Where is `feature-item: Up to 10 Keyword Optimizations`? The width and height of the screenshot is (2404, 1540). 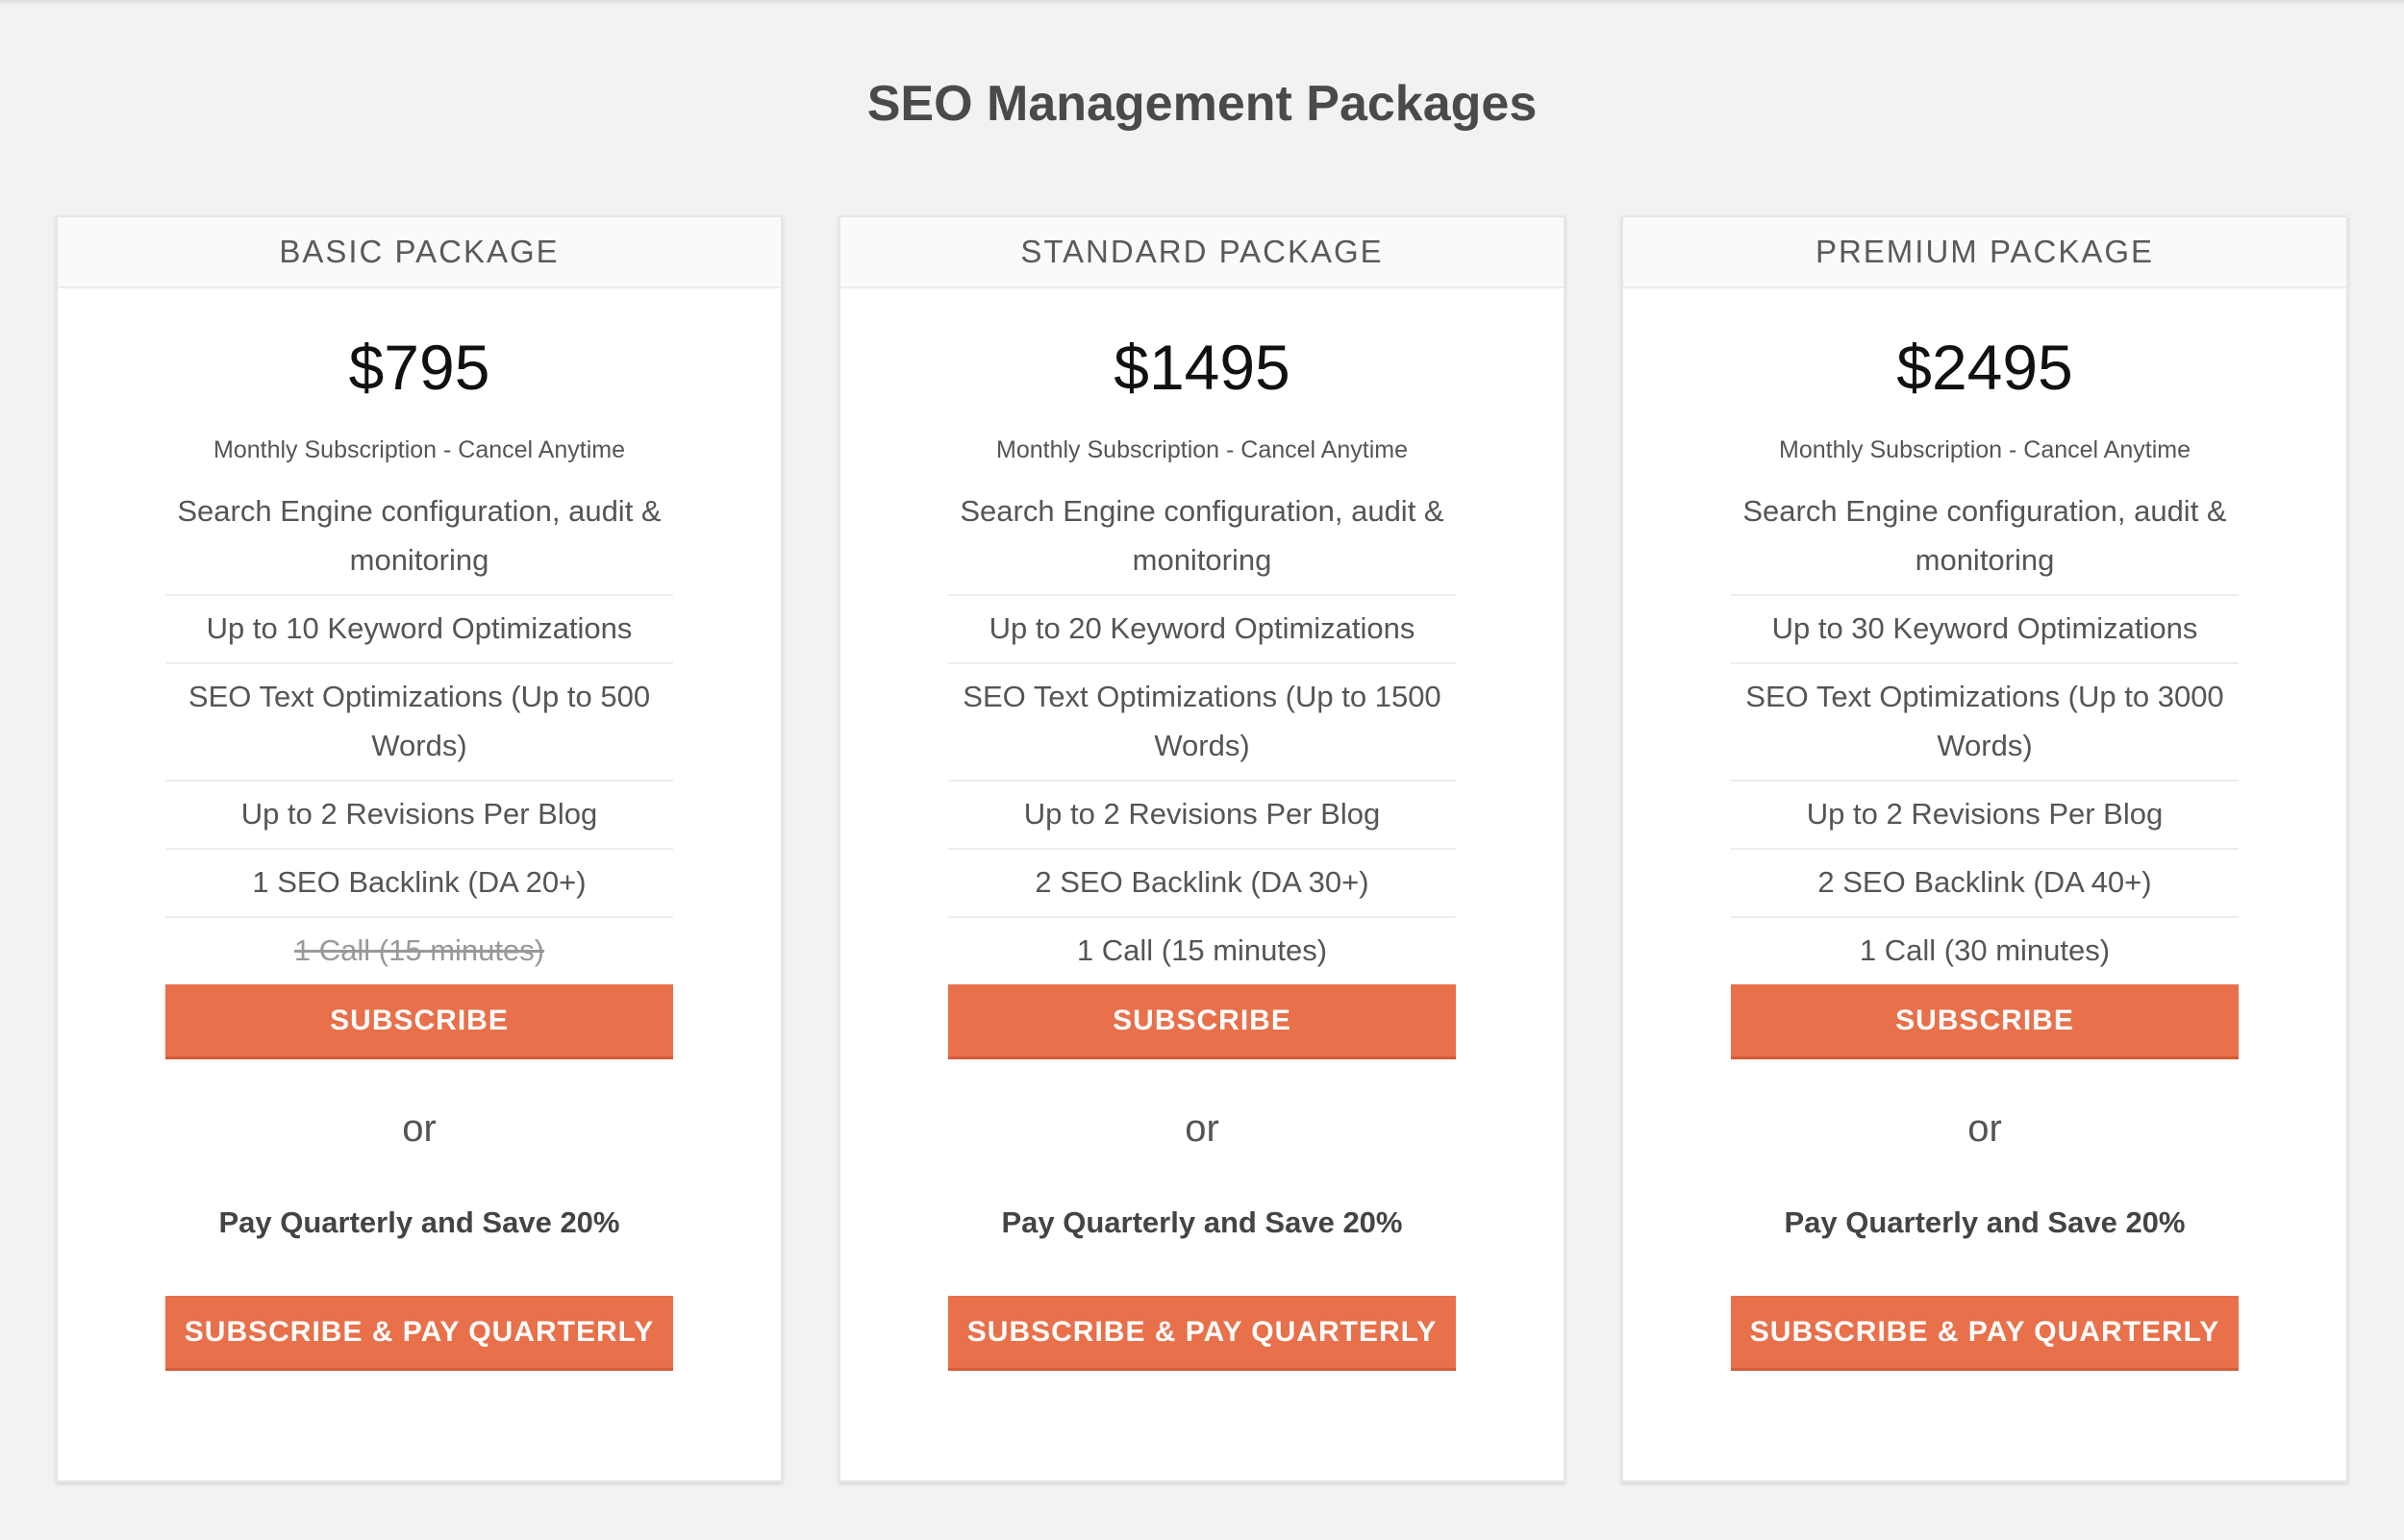 feature-item: Up to 10 Keyword Optimizations is located at coordinates (419, 630).